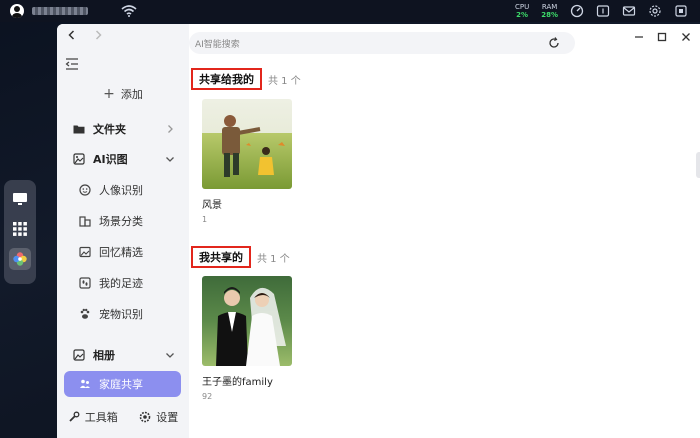 The image size is (700, 438). I want to click on ram-value: 28%, so click(549, 15).